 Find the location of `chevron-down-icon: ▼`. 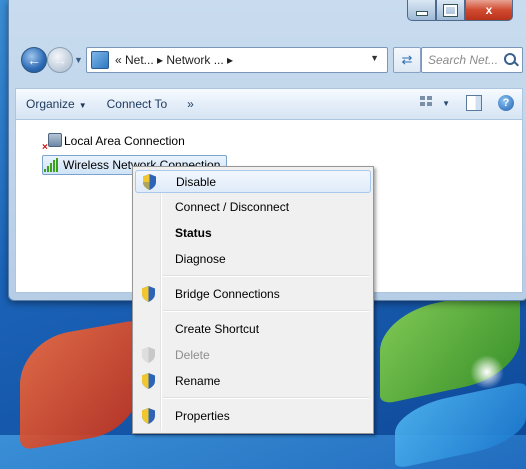

chevron-down-icon: ▼ is located at coordinates (82, 105).